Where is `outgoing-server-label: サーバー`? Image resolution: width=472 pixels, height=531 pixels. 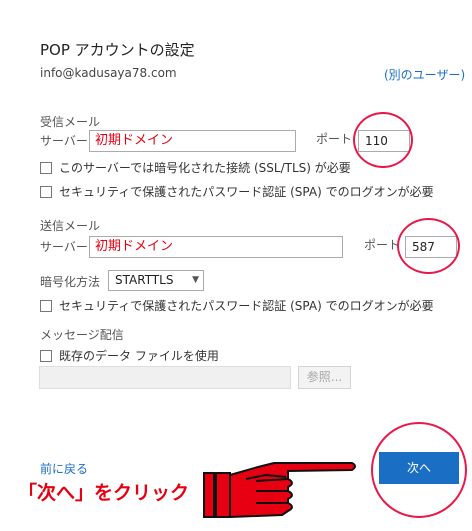 outgoing-server-label: サーバー is located at coordinates (64, 247).